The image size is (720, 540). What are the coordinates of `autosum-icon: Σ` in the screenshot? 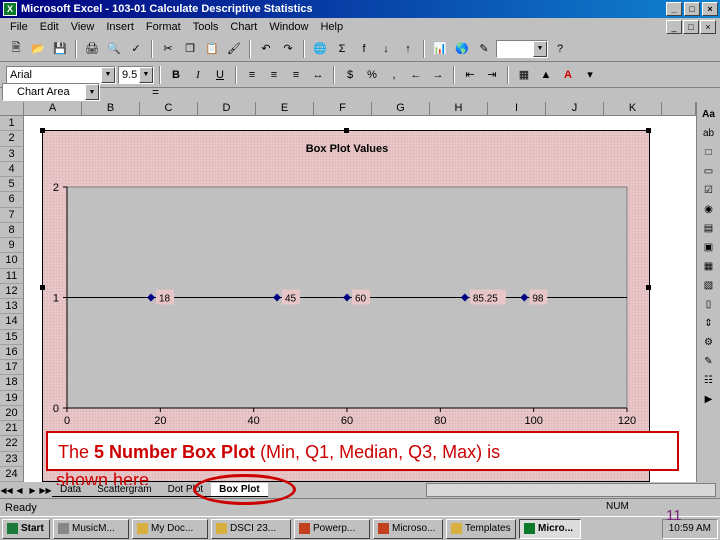 It's located at (342, 49).